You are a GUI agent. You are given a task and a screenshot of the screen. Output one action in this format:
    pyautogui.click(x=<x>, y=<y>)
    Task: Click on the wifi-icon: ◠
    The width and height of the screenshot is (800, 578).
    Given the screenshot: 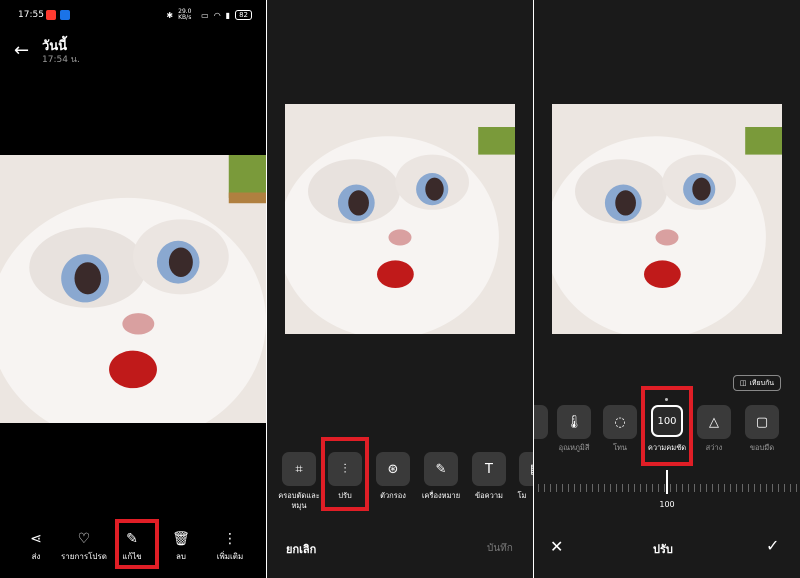 What is the action you would take?
    pyautogui.click(x=217, y=15)
    